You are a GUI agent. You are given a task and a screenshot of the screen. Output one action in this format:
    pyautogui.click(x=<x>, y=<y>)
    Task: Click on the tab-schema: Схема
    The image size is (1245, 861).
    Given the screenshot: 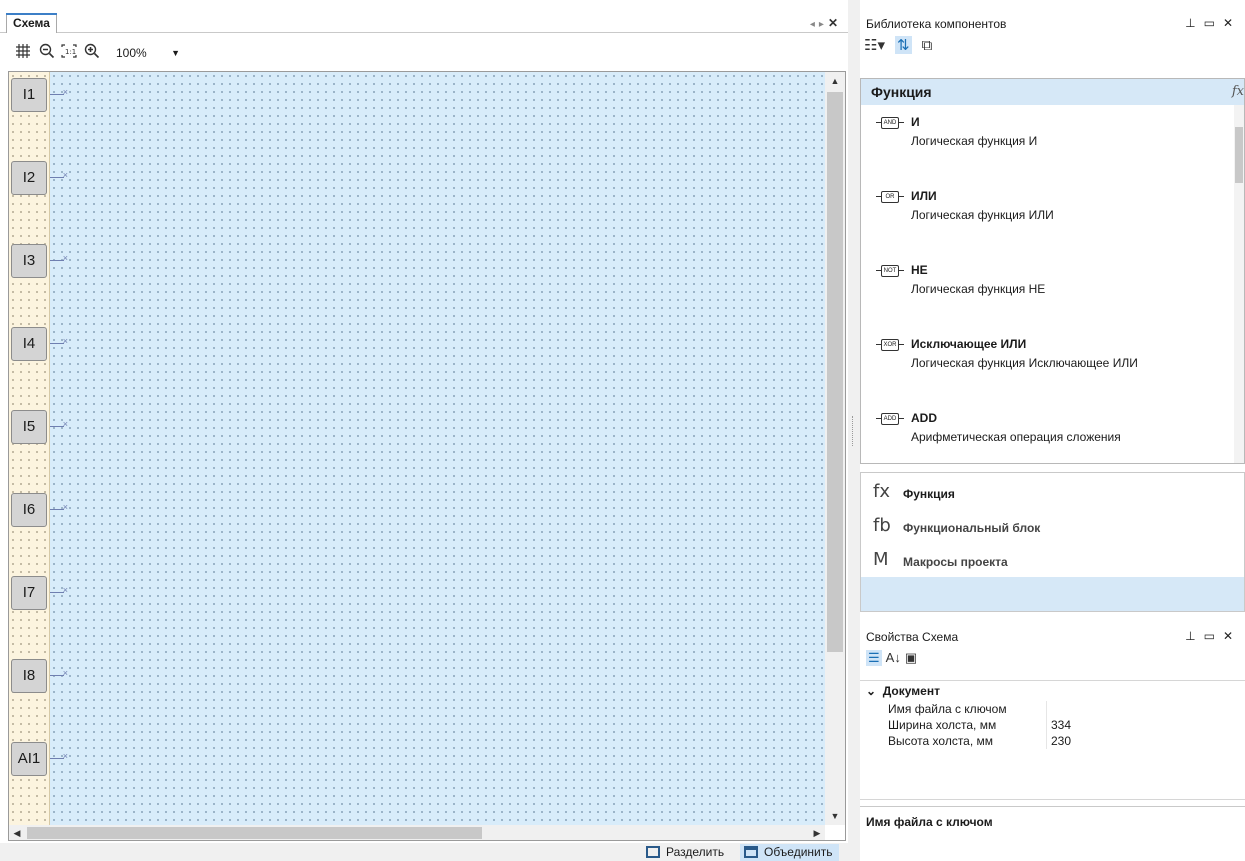 What is the action you would take?
    pyautogui.click(x=31, y=23)
    